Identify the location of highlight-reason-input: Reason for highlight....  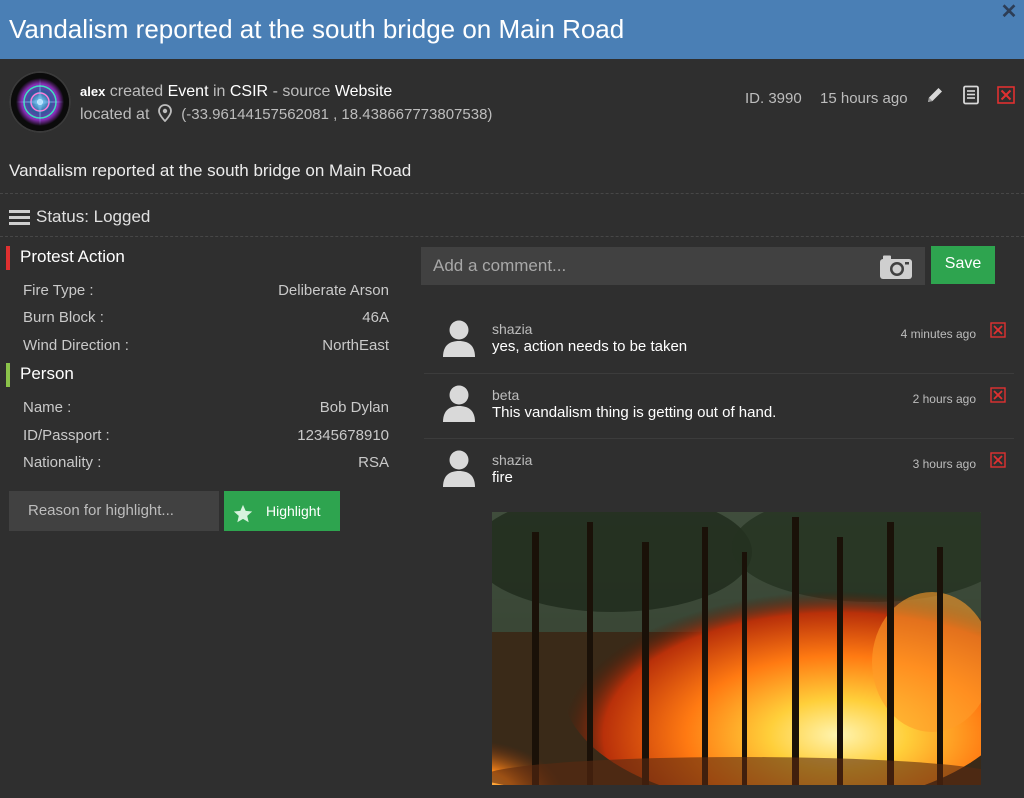
(114, 511).